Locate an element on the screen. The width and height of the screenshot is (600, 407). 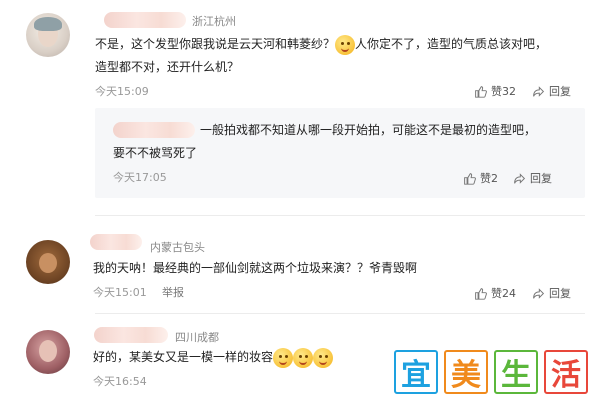
reply-like-button: 赞2 is located at coordinates (480, 178).